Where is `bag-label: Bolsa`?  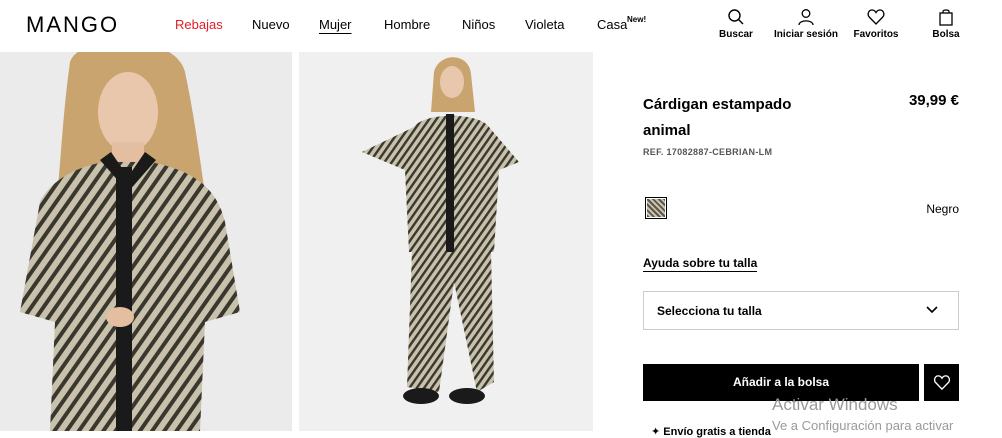
bag-label: Bolsa is located at coordinates (946, 34).